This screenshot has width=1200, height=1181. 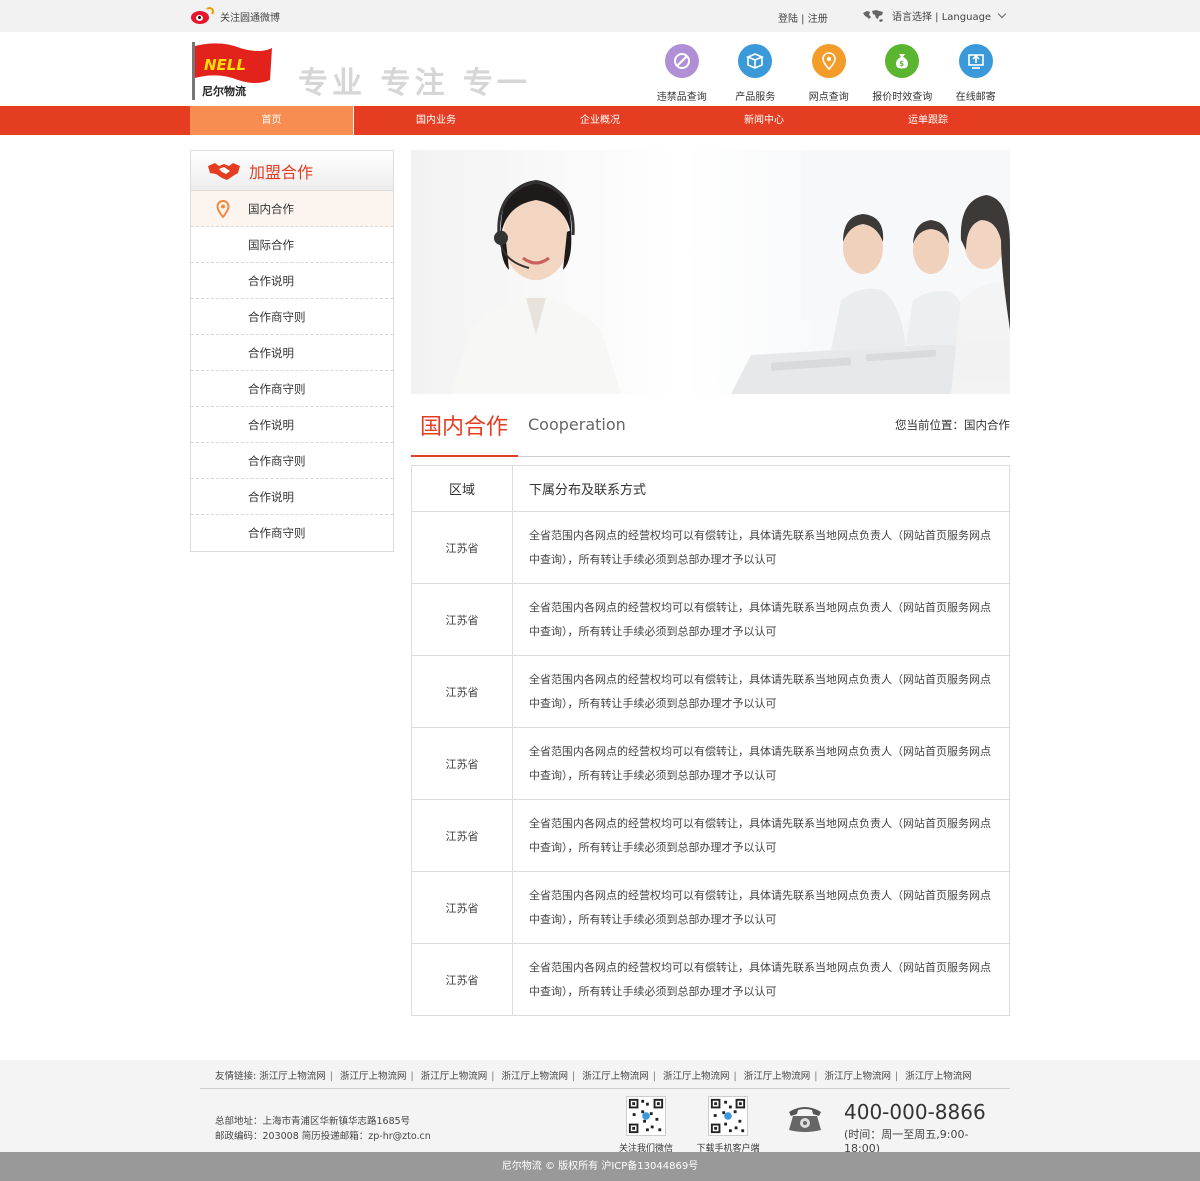 I want to click on sidebar-header: 加盟合作, so click(x=292, y=171).